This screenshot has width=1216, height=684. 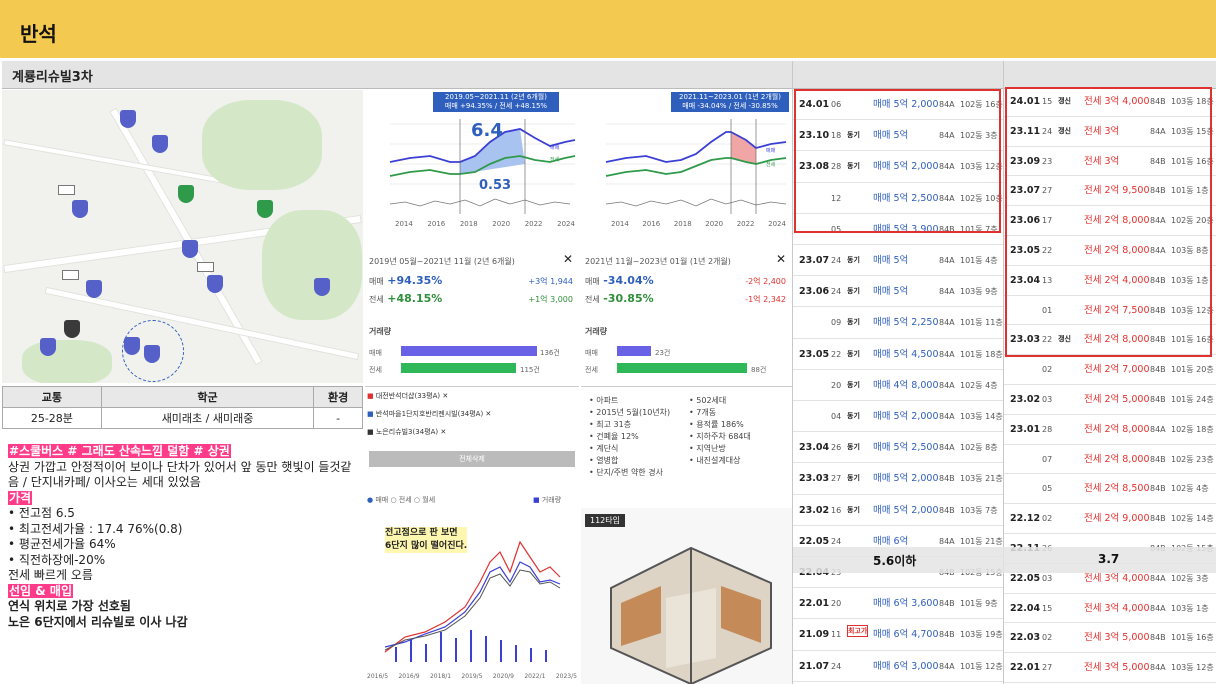 What do you see at coordinates (1025, 638) in the screenshot?
I see `transaction-year-month: 22.03` at bounding box center [1025, 638].